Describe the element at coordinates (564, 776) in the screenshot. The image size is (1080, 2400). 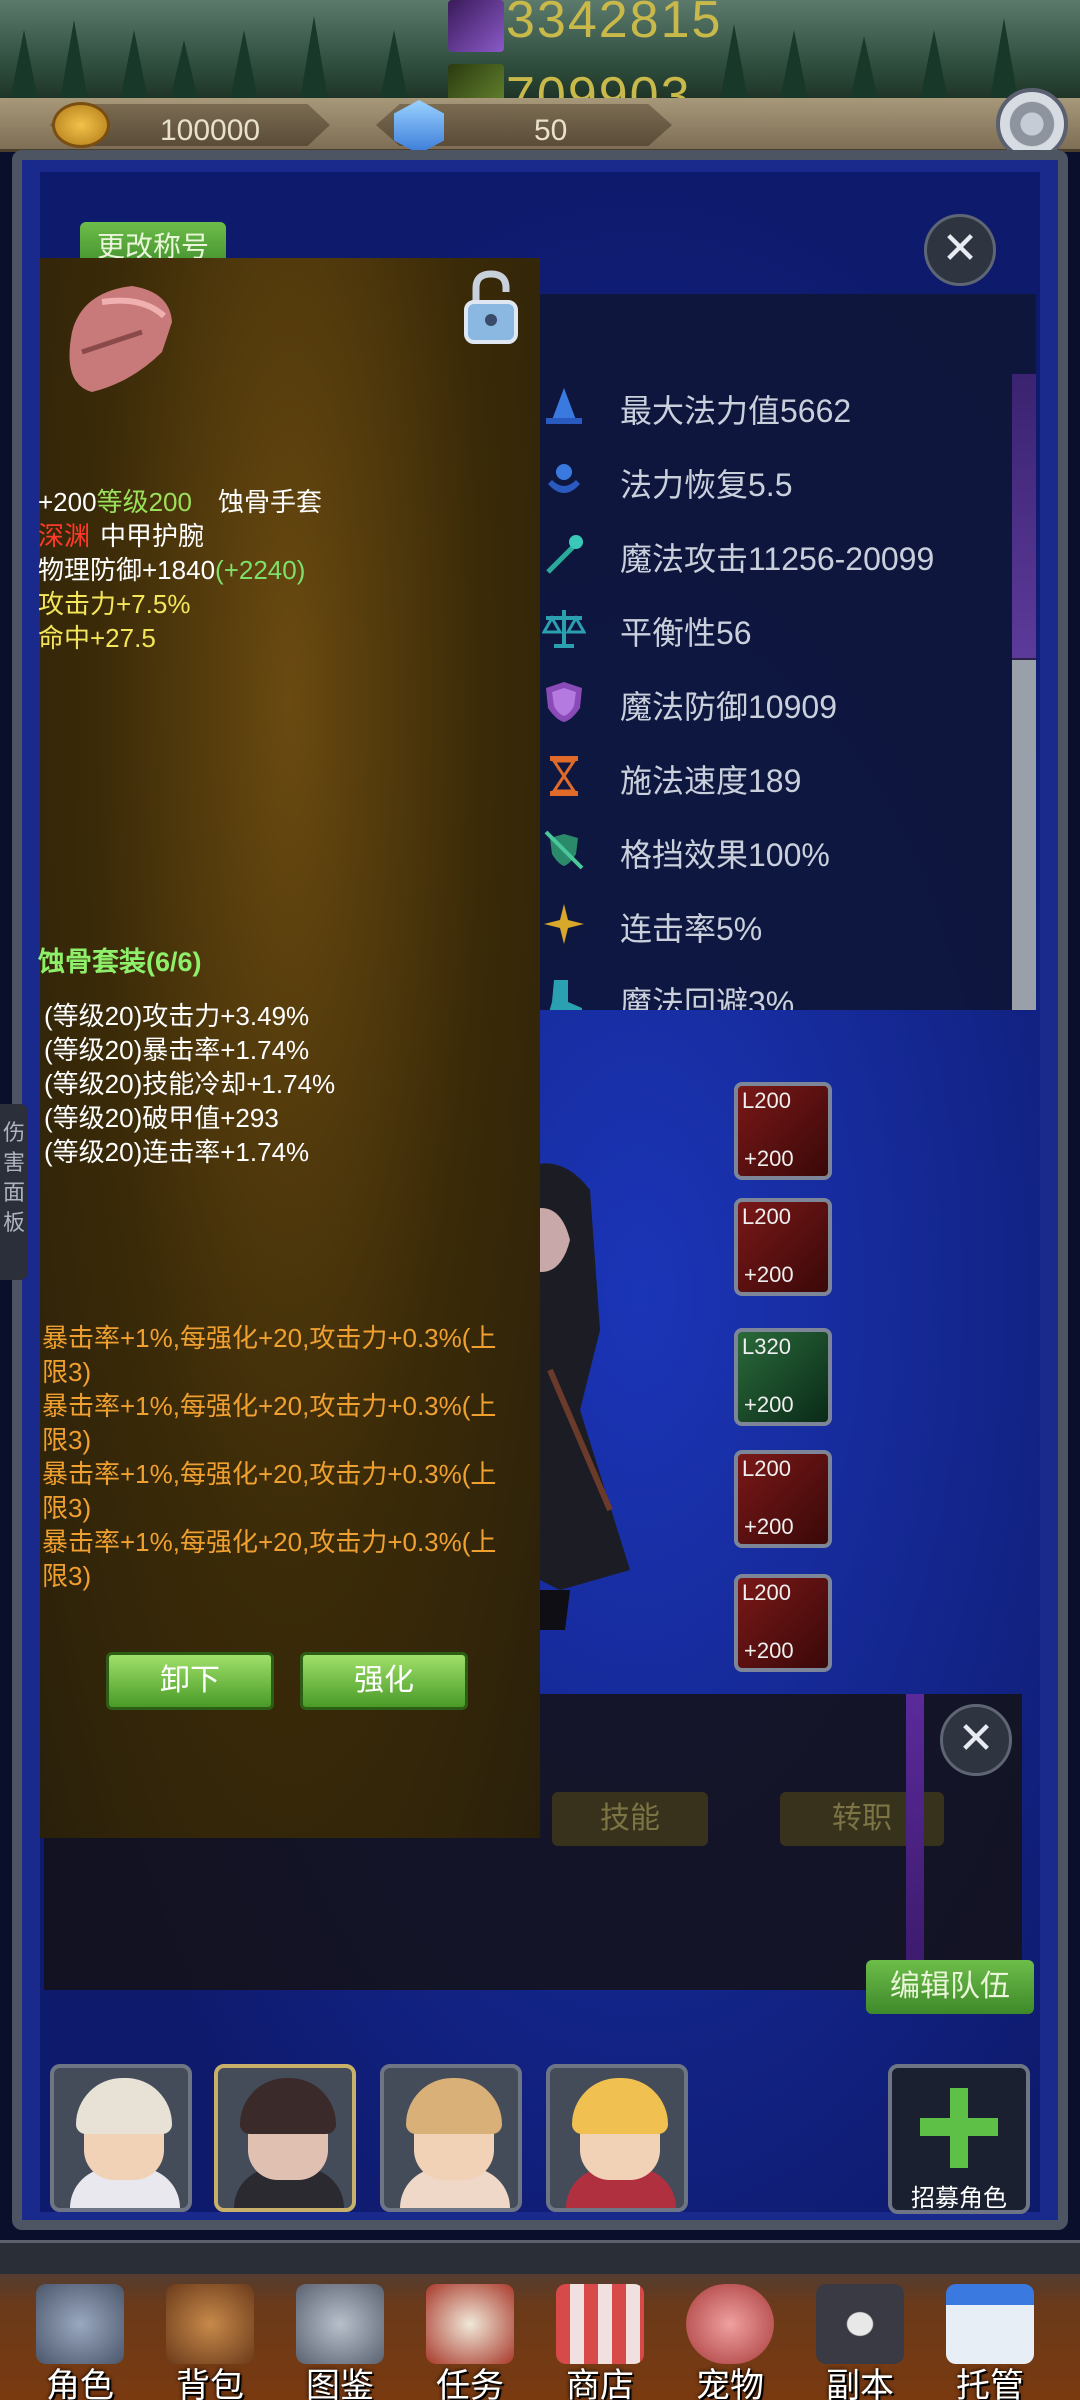
I see `hourglass-icon` at that location.